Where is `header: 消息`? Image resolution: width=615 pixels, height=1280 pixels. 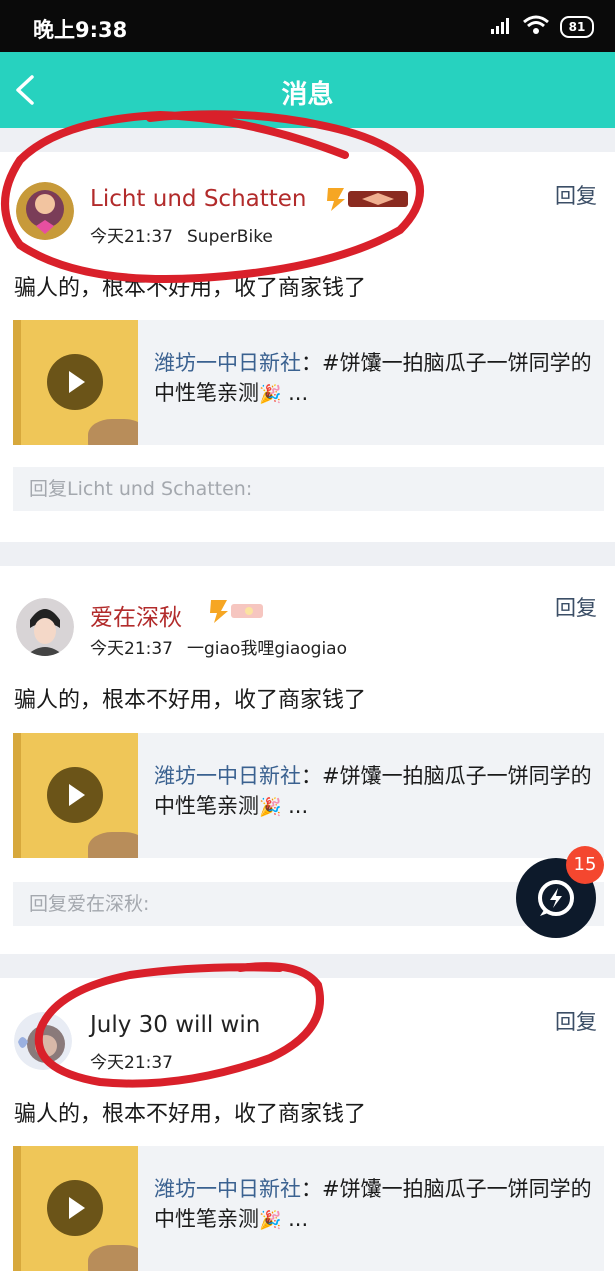
header: 消息 is located at coordinates (307, 90).